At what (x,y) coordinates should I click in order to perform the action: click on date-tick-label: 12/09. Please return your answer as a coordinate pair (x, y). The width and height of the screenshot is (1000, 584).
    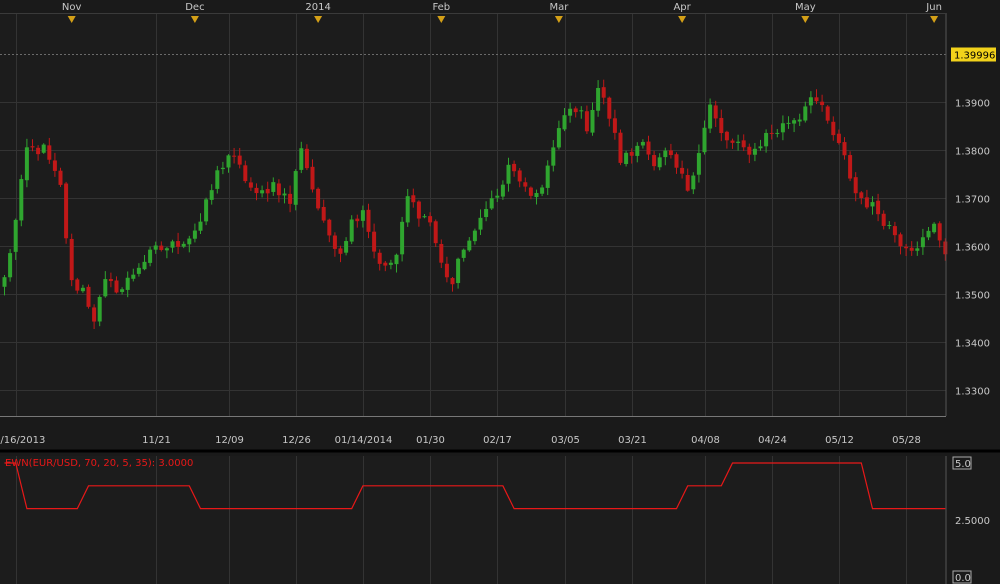
    Looking at the image, I should click on (229, 440).